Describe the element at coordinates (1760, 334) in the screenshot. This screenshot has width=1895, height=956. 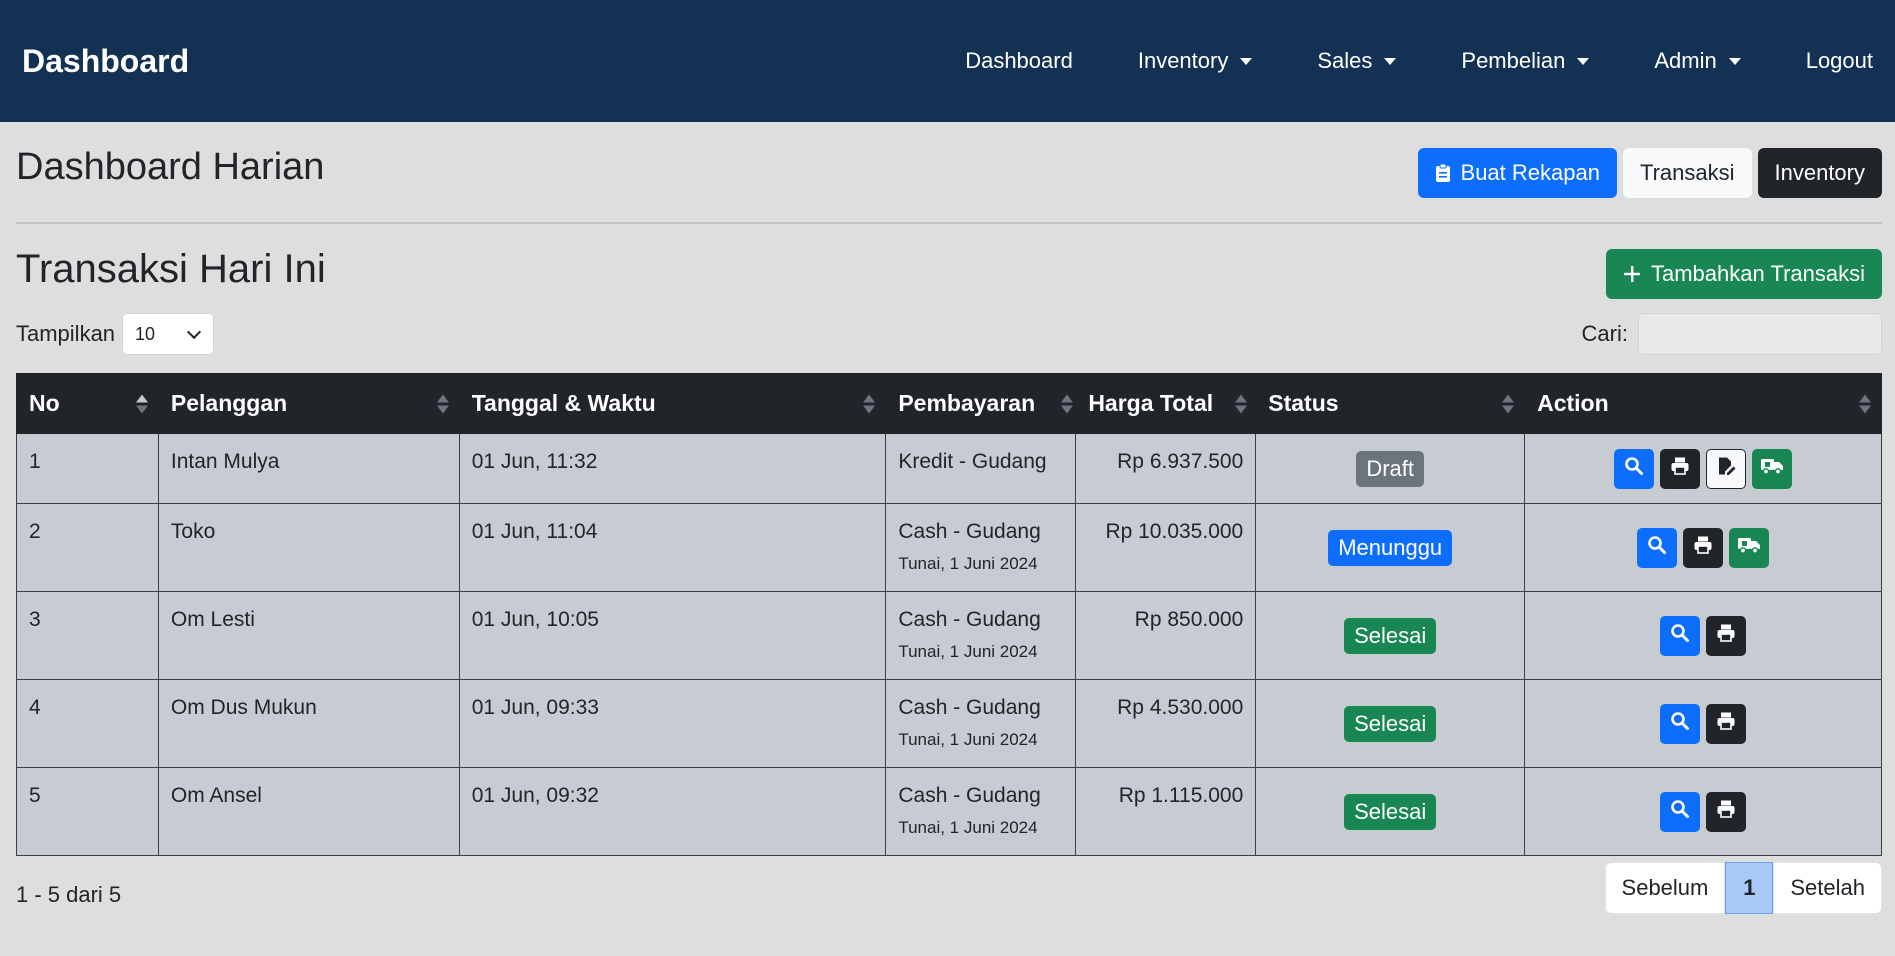
I see `search-input` at that location.